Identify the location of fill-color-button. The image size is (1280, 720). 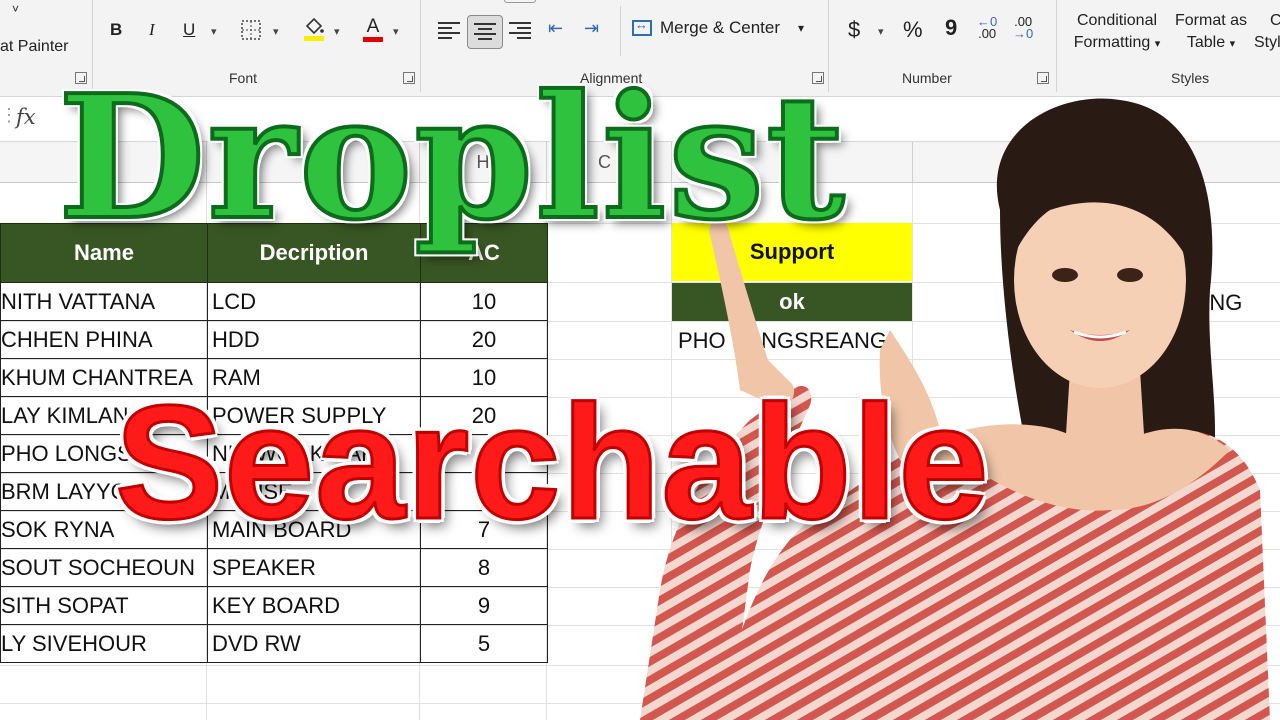
(314, 29).